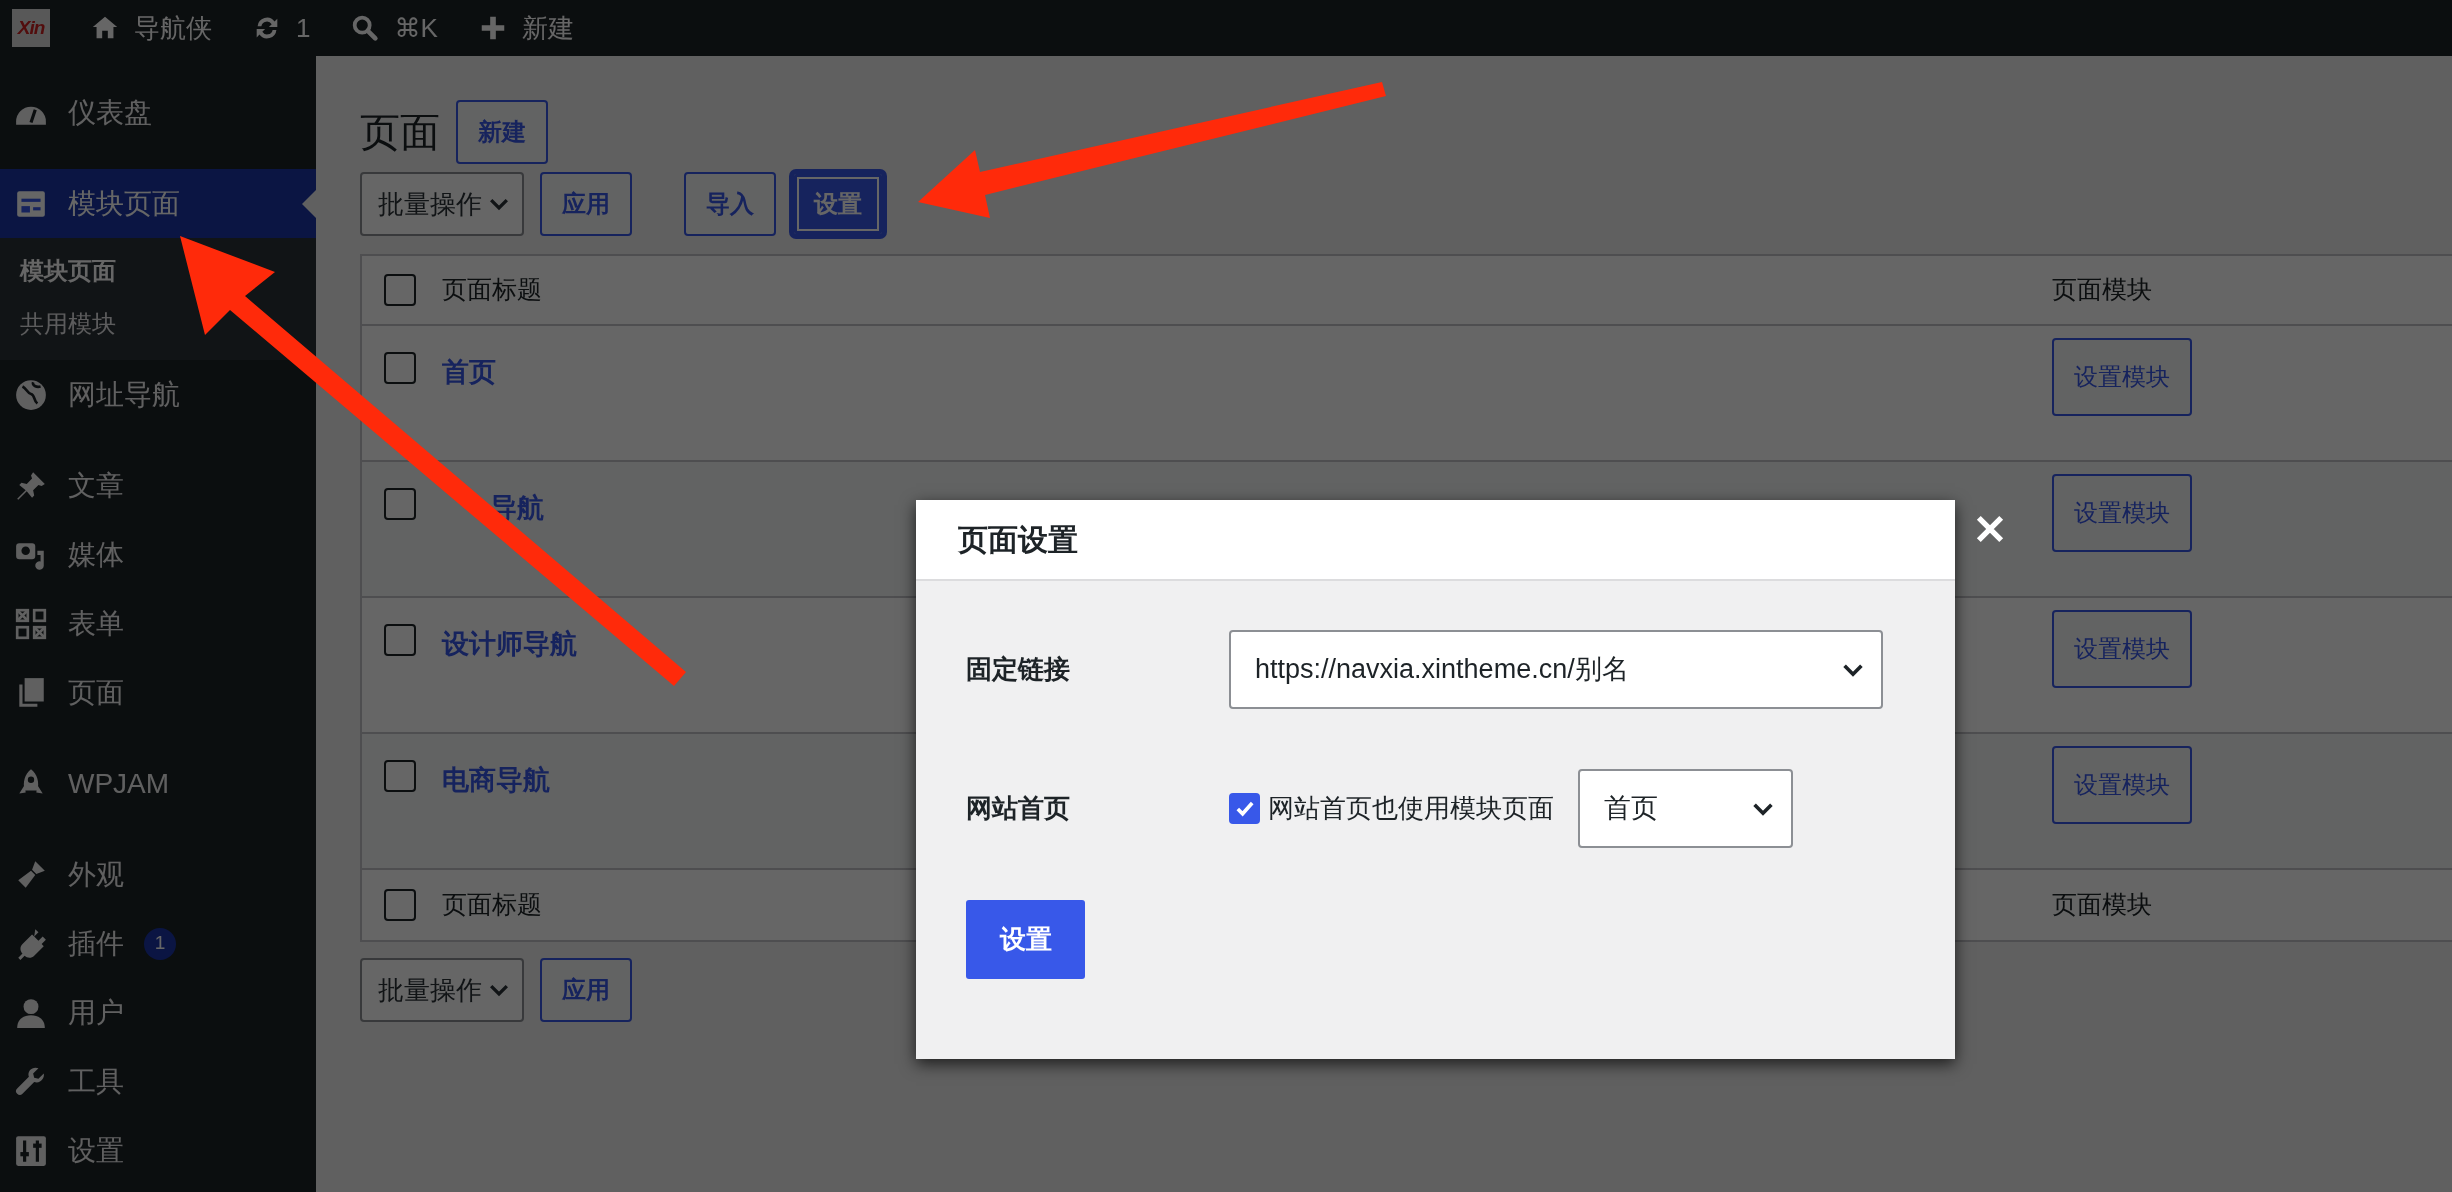 The height and width of the screenshot is (1192, 2452). I want to click on sidebar-item: 模块页面, so click(158, 203).